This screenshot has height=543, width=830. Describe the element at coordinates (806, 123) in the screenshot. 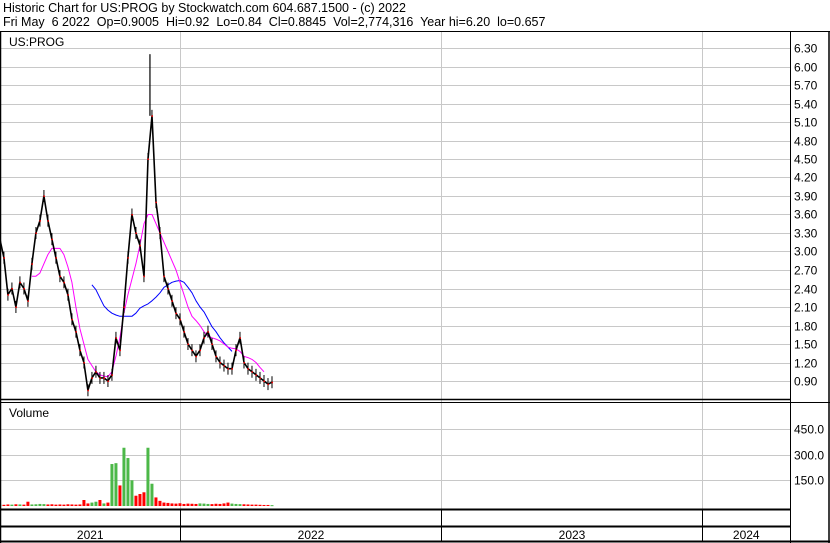

I see `price-tick-label: 5.10` at that location.